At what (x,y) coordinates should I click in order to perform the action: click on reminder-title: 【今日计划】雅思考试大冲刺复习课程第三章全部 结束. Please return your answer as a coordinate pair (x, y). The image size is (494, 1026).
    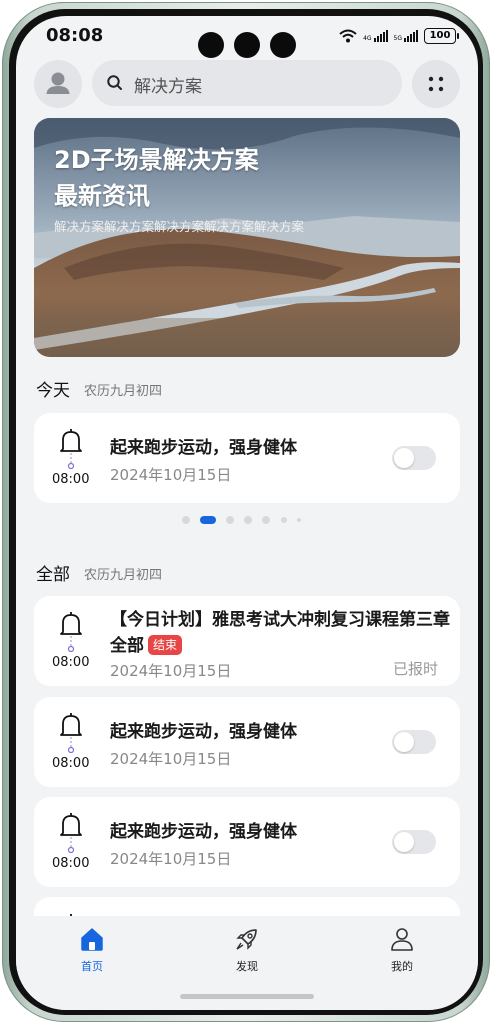
    Looking at the image, I should click on (280, 633).